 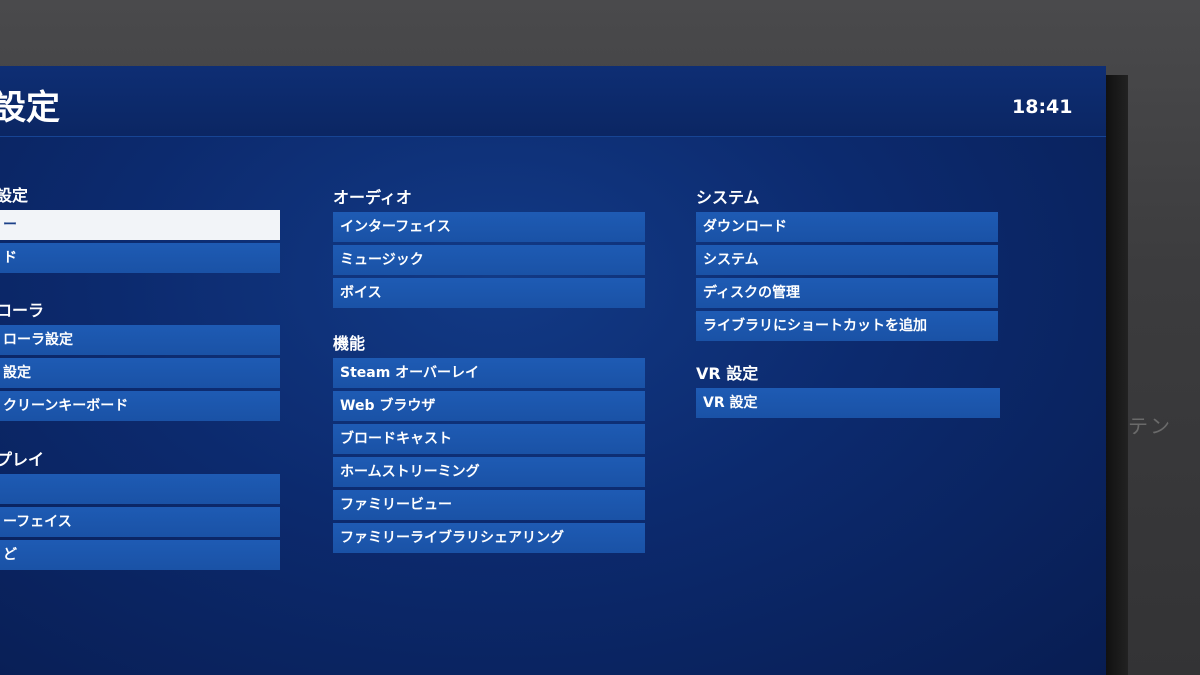 What do you see at coordinates (1117, 375) in the screenshot?
I see `monitor-bezel` at bounding box center [1117, 375].